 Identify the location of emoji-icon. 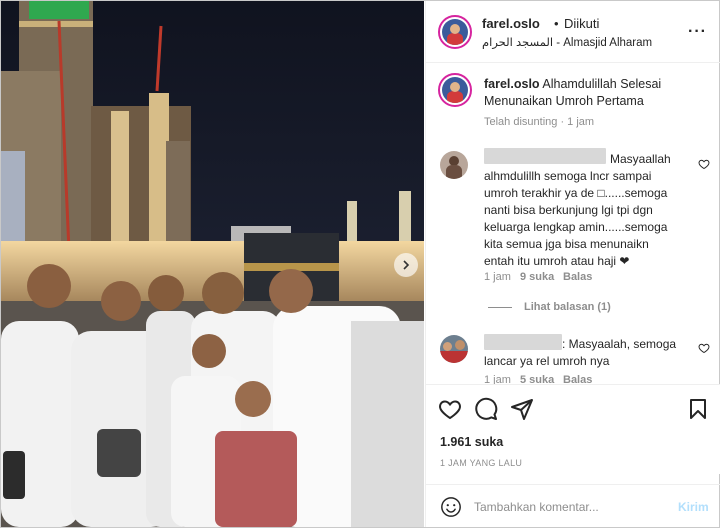
(451, 507).